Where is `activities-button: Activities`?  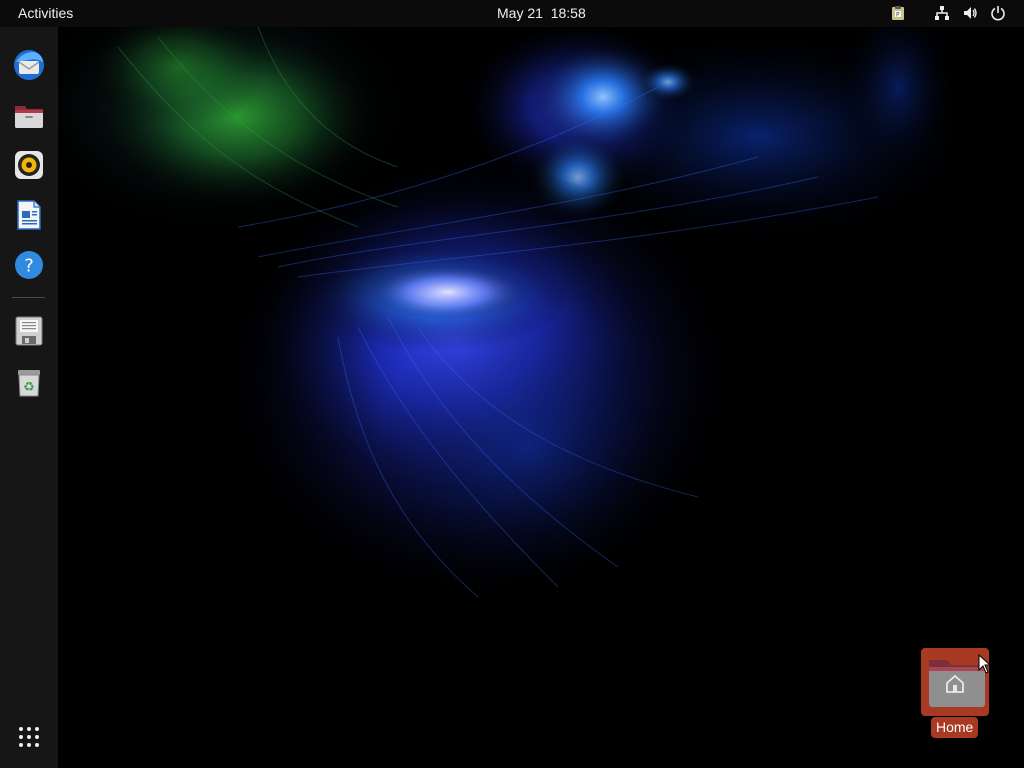
activities-button: Activities is located at coordinates (45, 13).